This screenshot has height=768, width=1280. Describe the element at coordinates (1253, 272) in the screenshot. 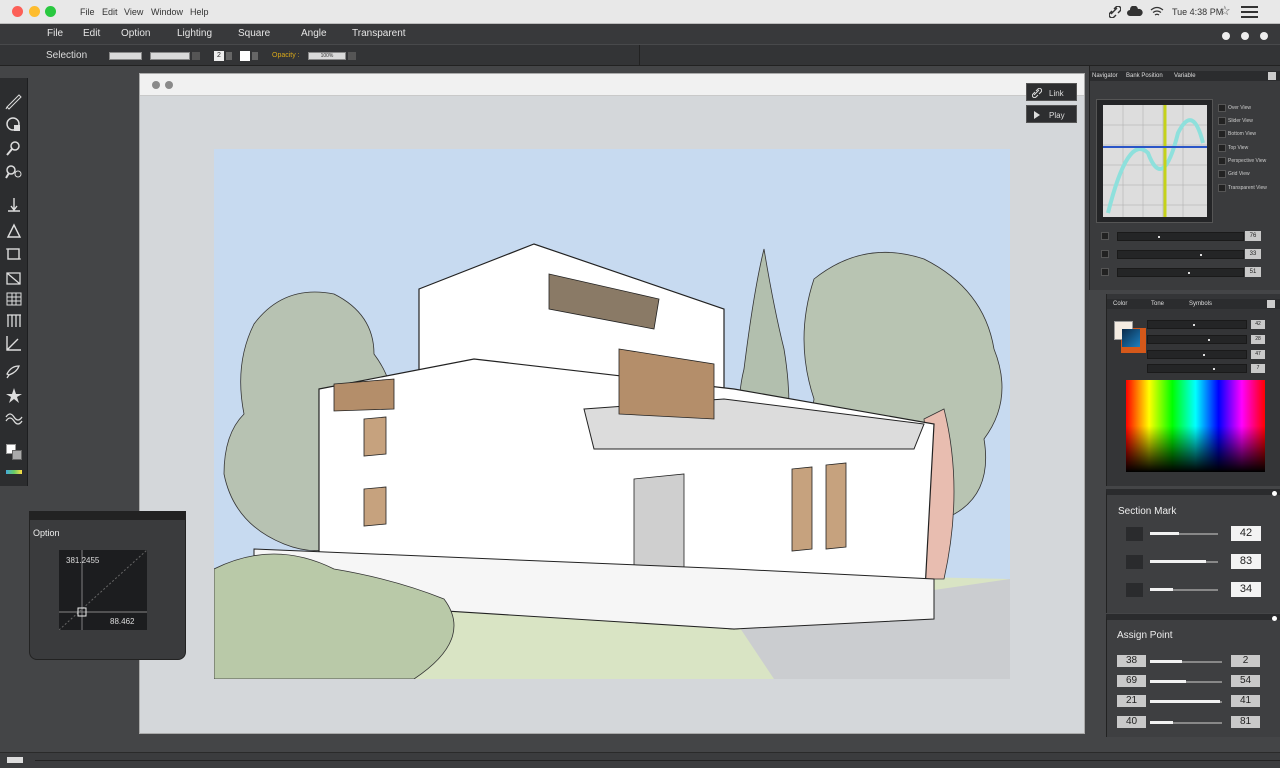

I see `navigator-slider-3-value: 51` at that location.